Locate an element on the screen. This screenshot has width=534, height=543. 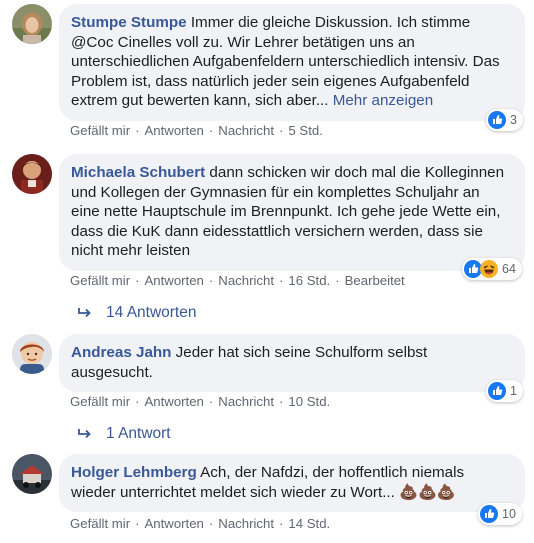
comment-author: Andreas Jahn is located at coordinates (121, 352).